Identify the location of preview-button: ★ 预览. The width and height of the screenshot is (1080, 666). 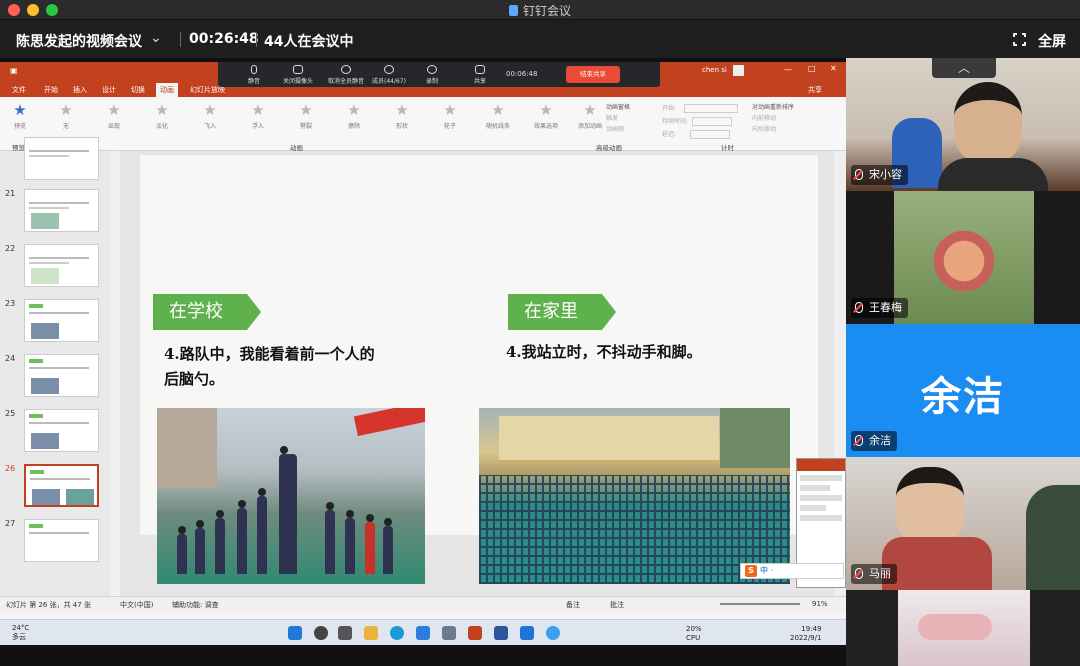
(20, 117).